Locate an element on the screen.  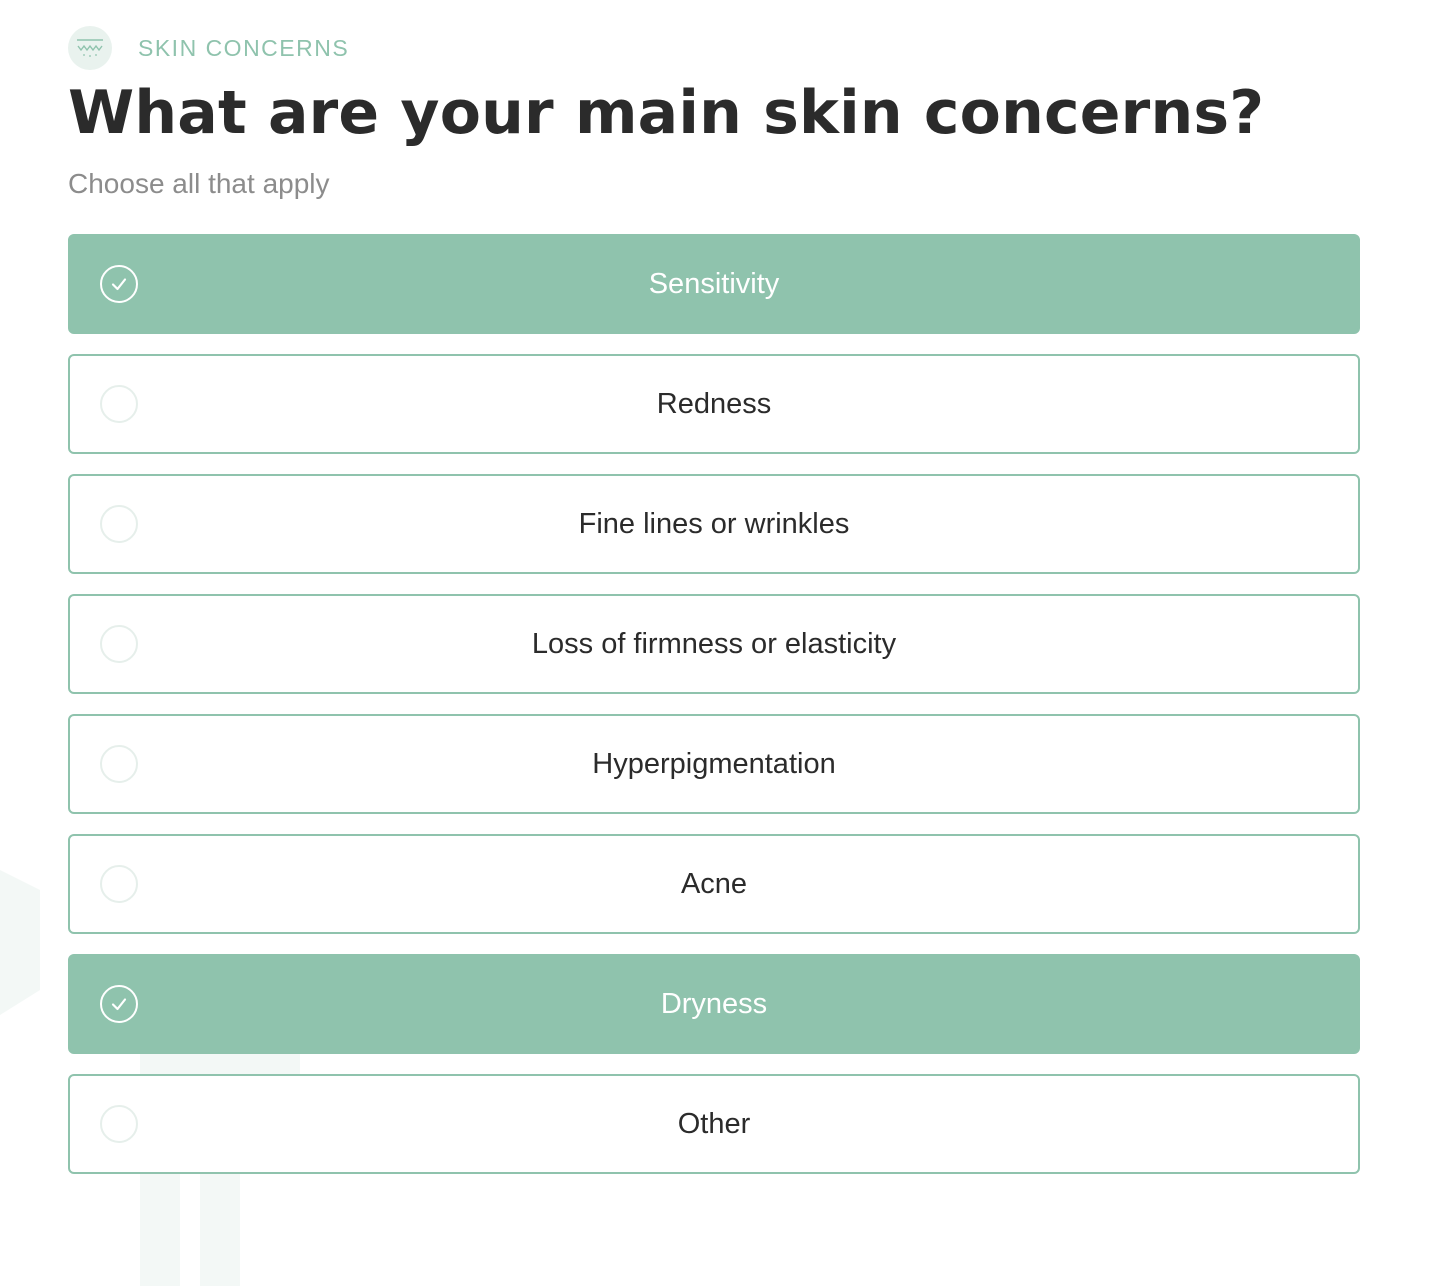
option-dryness: Dryness is located at coordinates (714, 1004).